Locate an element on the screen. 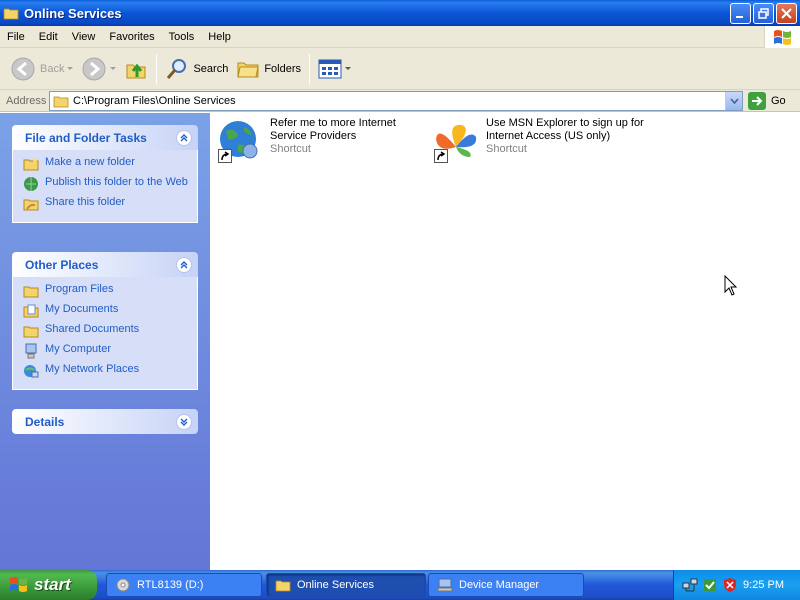  expand-icon is located at coordinates (184, 421).